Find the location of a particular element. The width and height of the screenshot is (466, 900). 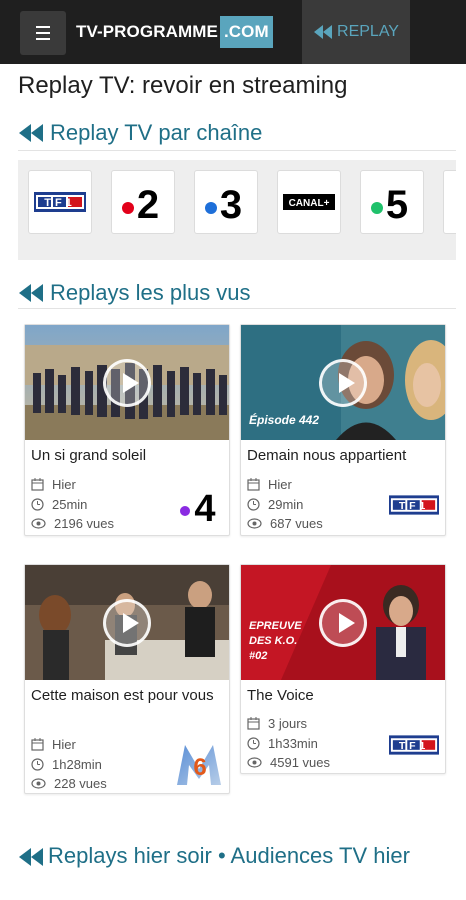

replay-title: Cette maison est pour vous is located at coordinates (128, 695).